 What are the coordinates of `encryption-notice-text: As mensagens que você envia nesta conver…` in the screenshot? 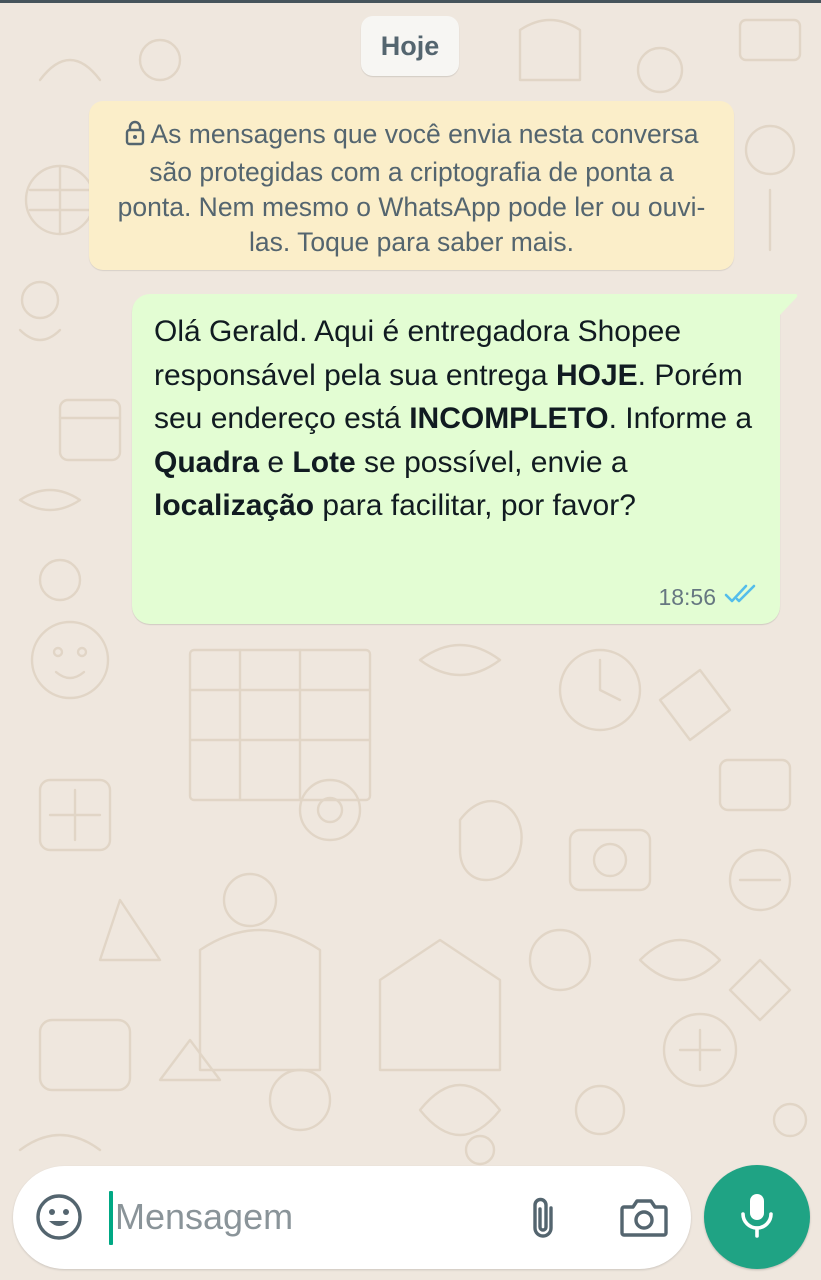 It's located at (411, 188).